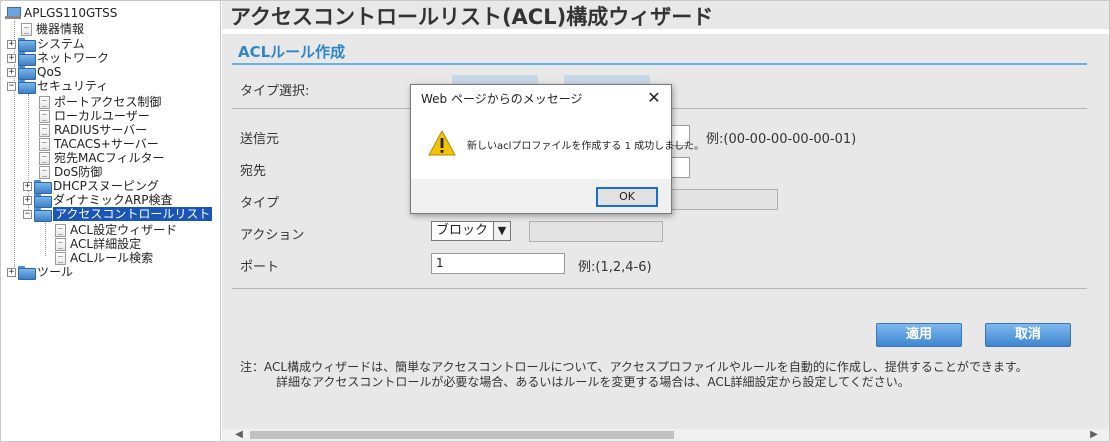 The height and width of the screenshot is (442, 1110). Describe the element at coordinates (781, 139) in the screenshot. I see `source-example: 例:(00-00-00-00-00-01)` at that location.